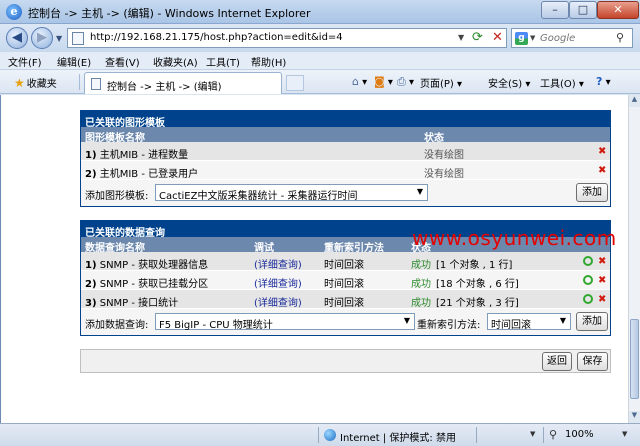 Image resolution: width=640 pixels, height=446 pixels. I want to click on row-name: 1) 主机MIB - 进程数量, so click(137, 155).